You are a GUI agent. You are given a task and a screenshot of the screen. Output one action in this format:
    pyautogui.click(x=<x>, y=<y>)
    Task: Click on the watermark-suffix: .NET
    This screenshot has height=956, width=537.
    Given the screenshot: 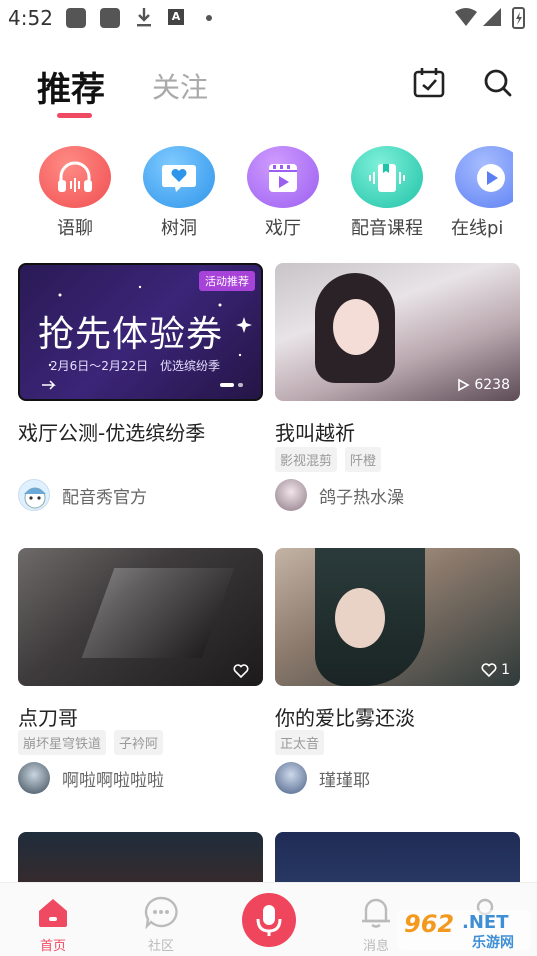 What is the action you would take?
    pyautogui.click(x=485, y=922)
    